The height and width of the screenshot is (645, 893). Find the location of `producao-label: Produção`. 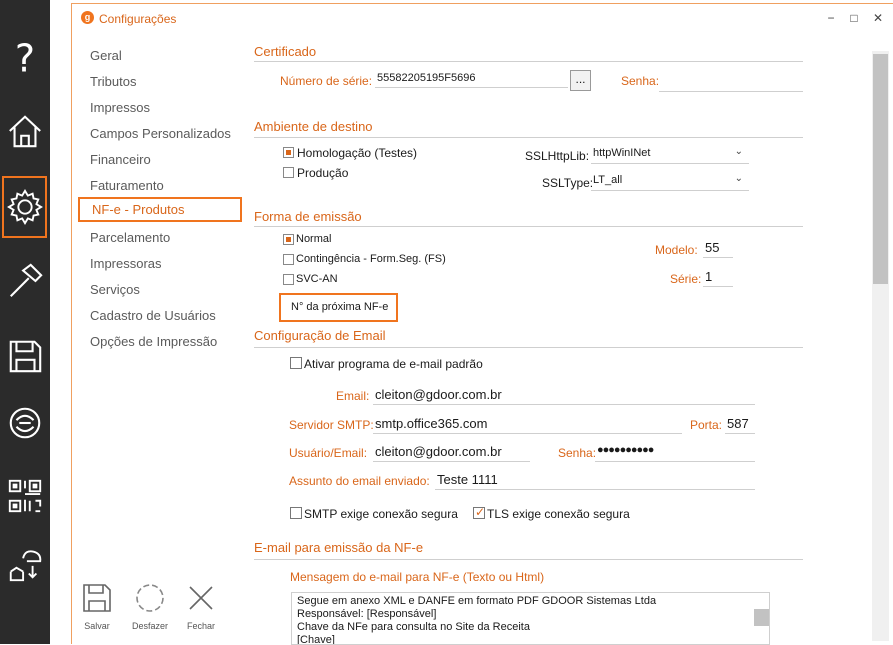

producao-label: Produção is located at coordinates (323, 173).